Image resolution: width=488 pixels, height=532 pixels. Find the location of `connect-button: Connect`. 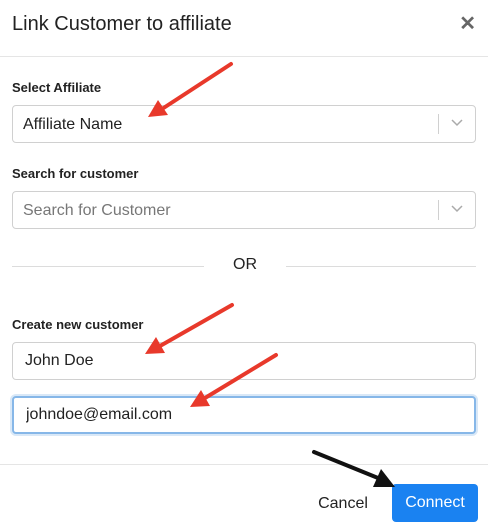

connect-button: Connect is located at coordinates (435, 503).